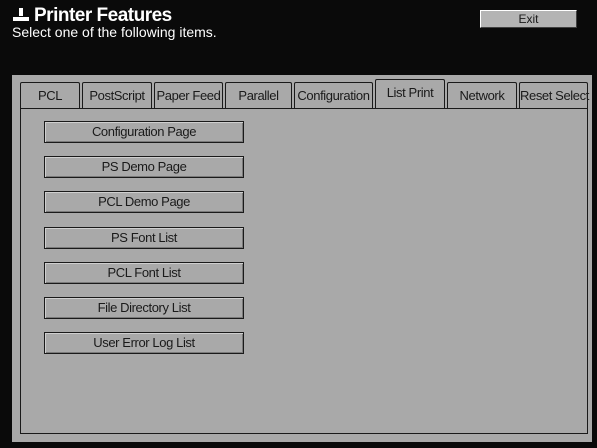  I want to click on tab-configuration: Configuration, so click(333, 95).